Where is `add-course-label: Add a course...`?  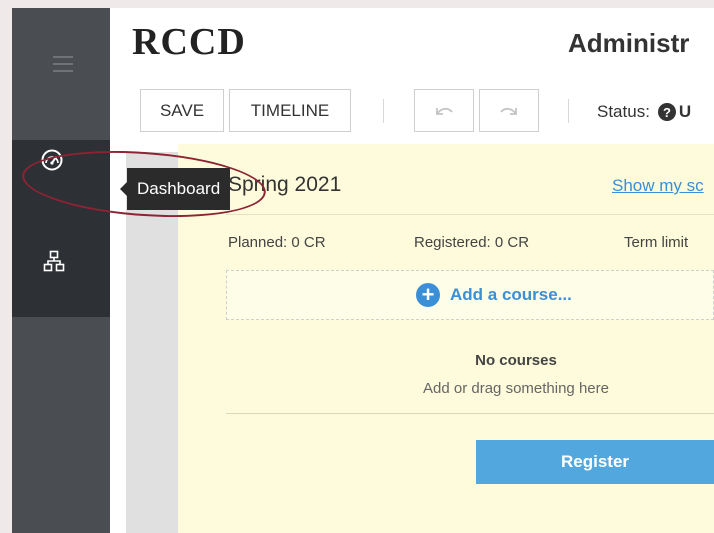
add-course-label: Add a course... is located at coordinates (511, 294).